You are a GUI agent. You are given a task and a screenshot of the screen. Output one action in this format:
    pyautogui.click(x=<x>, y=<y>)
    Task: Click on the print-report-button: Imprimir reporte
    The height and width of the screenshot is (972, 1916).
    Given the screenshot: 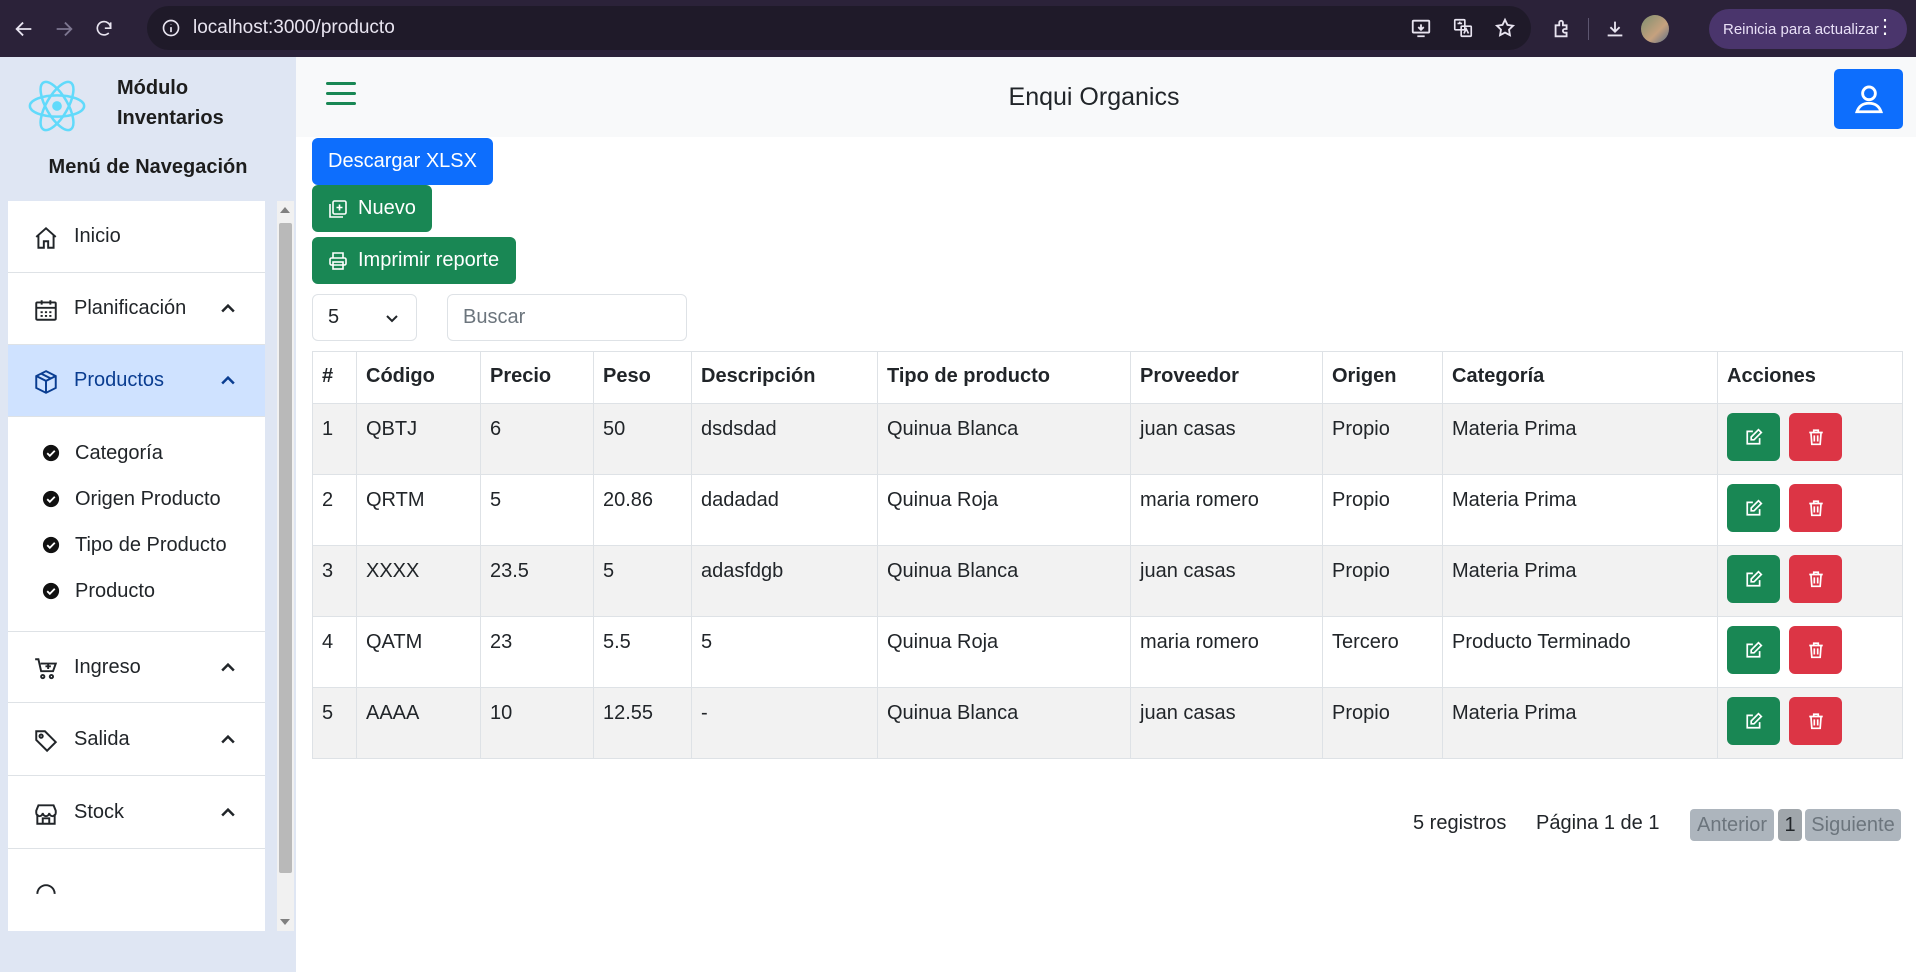 What is the action you would take?
    pyautogui.click(x=414, y=260)
    